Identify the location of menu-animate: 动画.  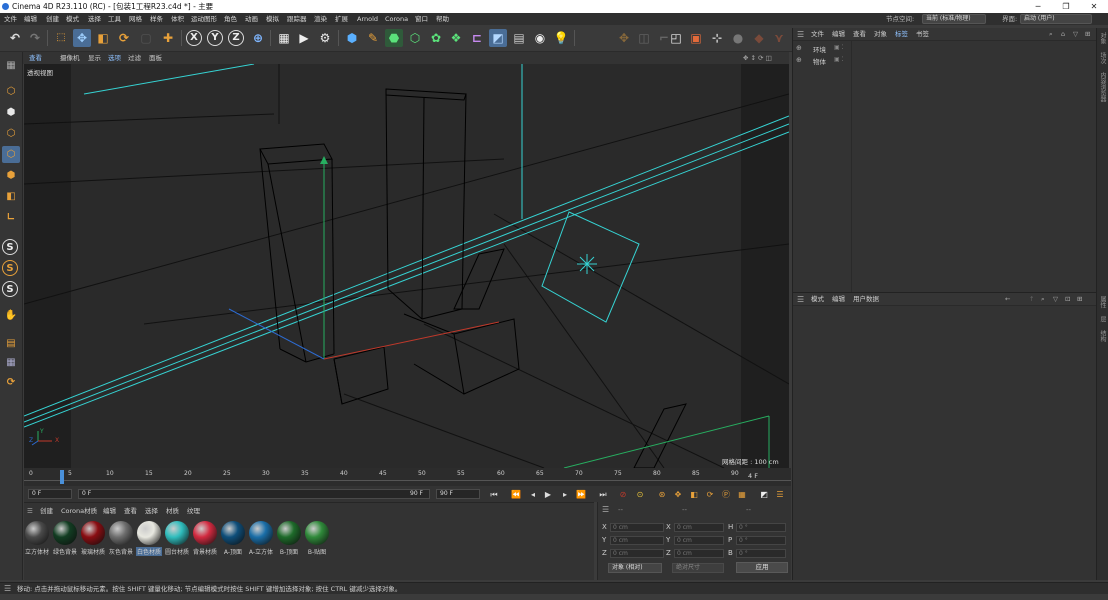
(251, 19).